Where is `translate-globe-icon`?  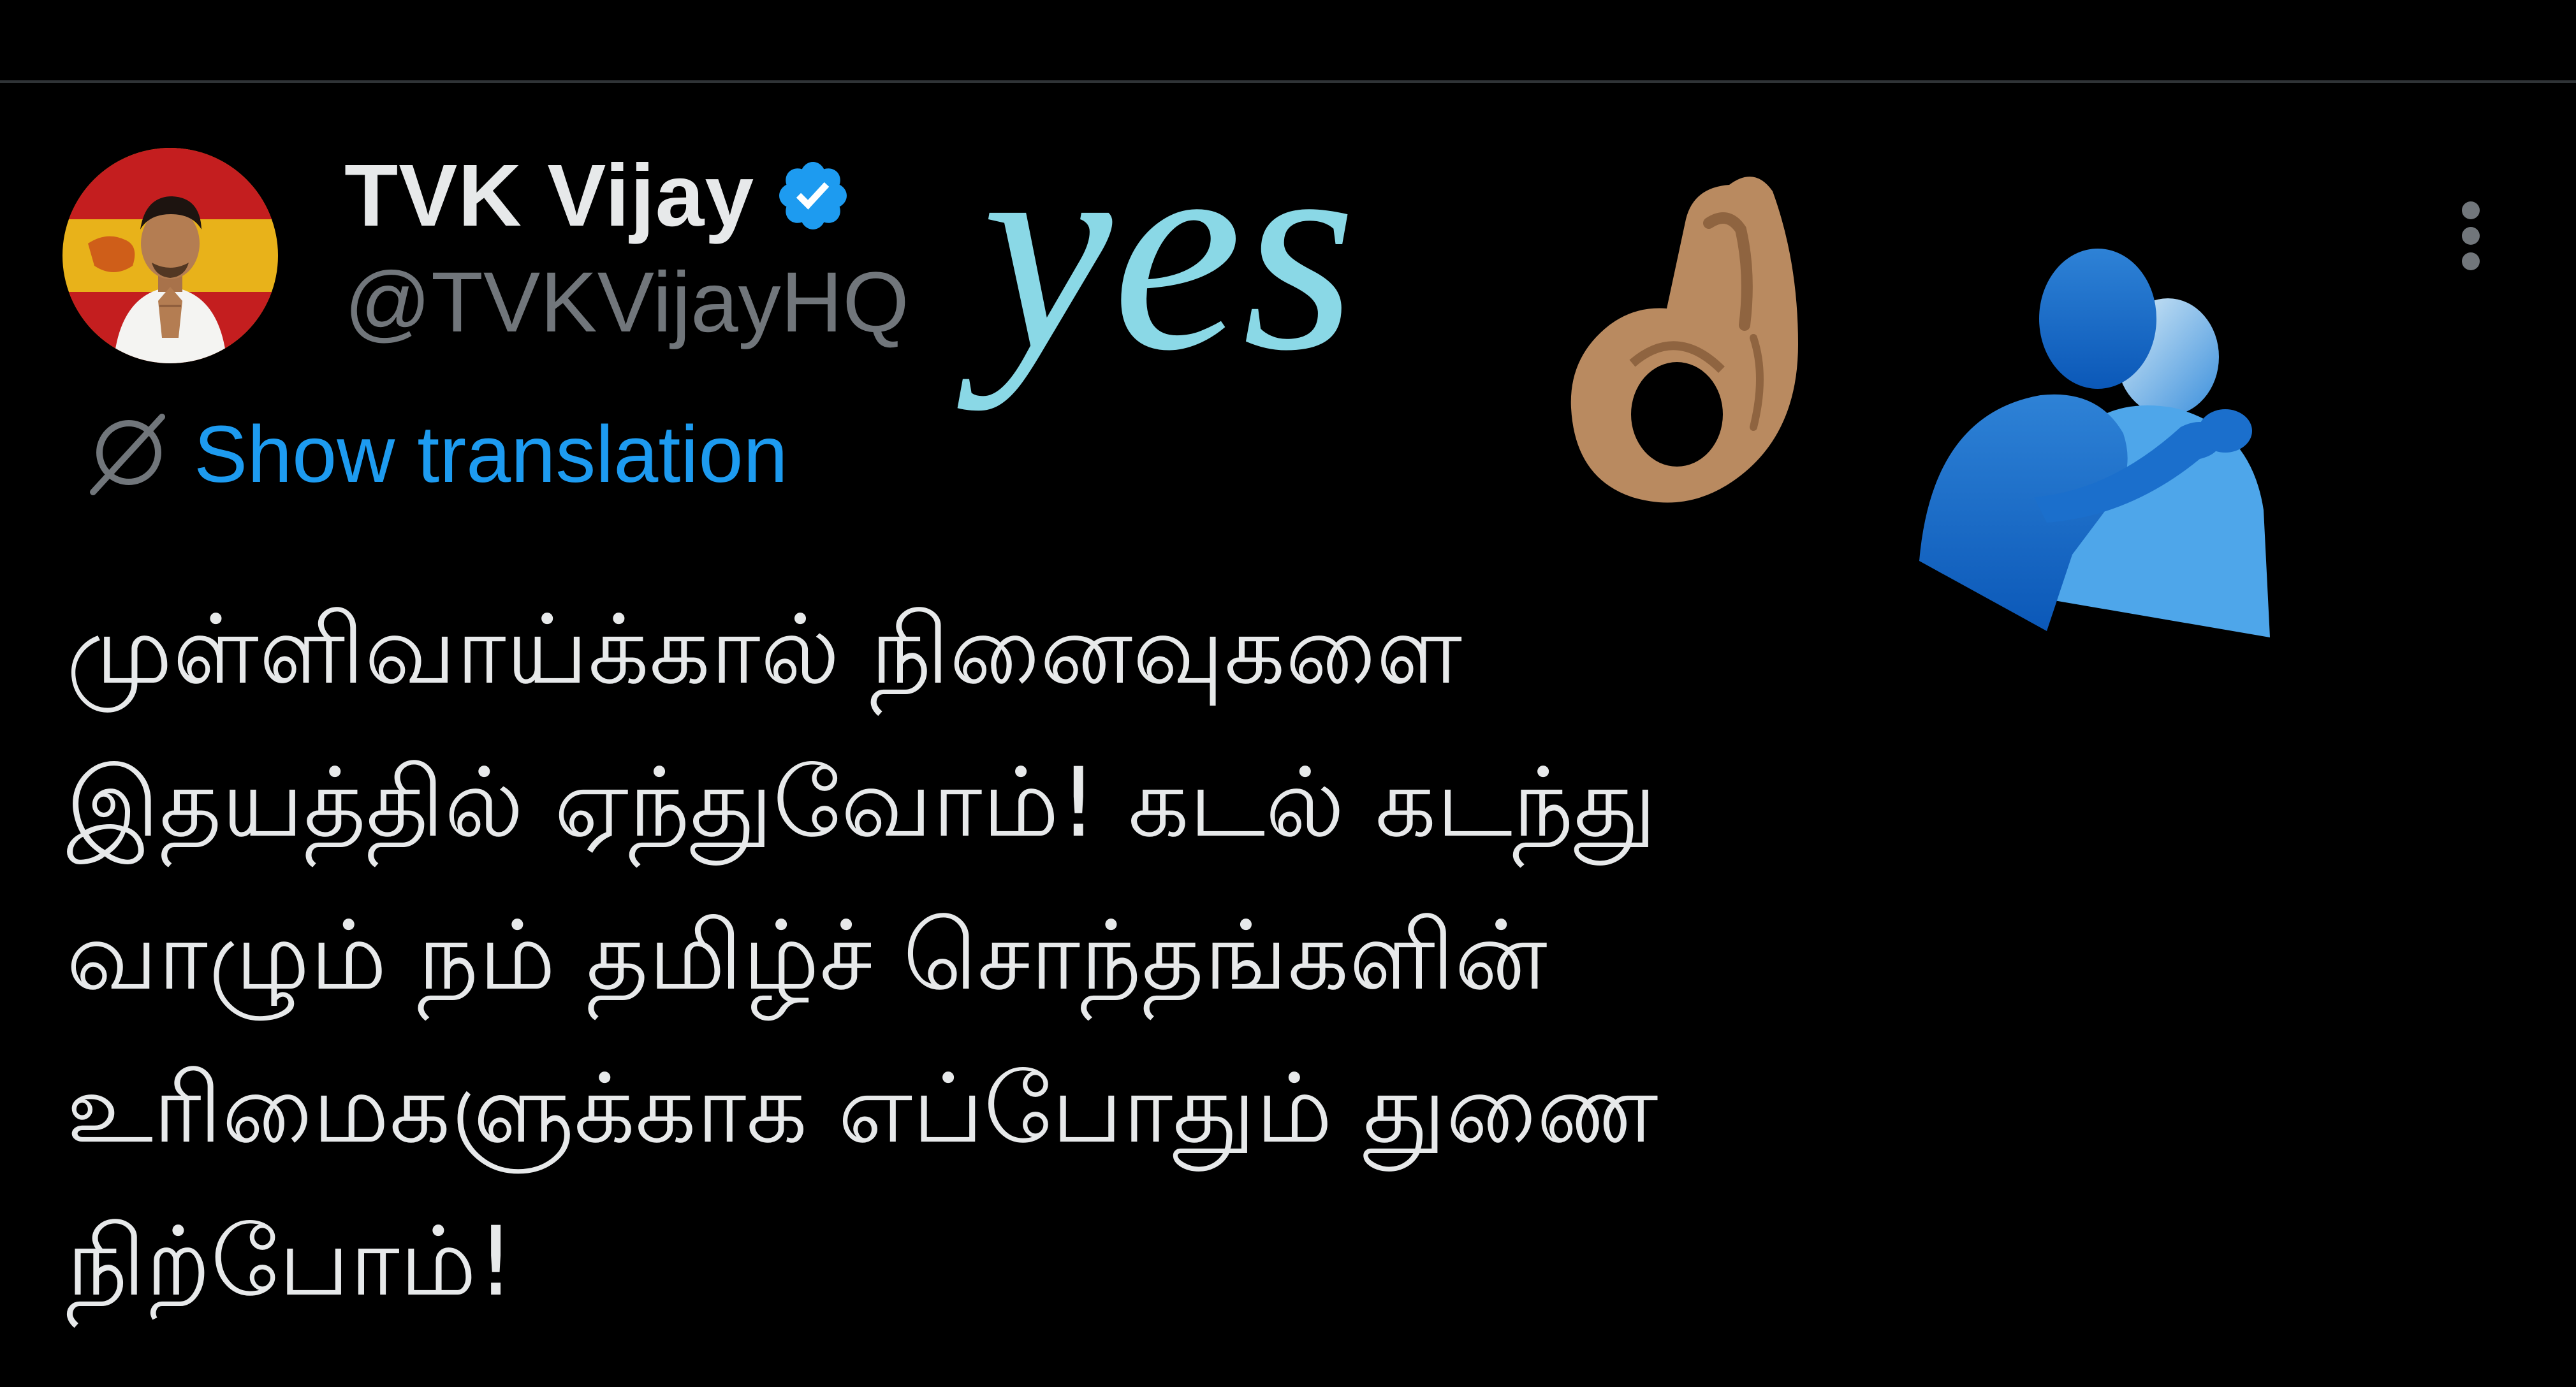 translate-globe-icon is located at coordinates (127, 454).